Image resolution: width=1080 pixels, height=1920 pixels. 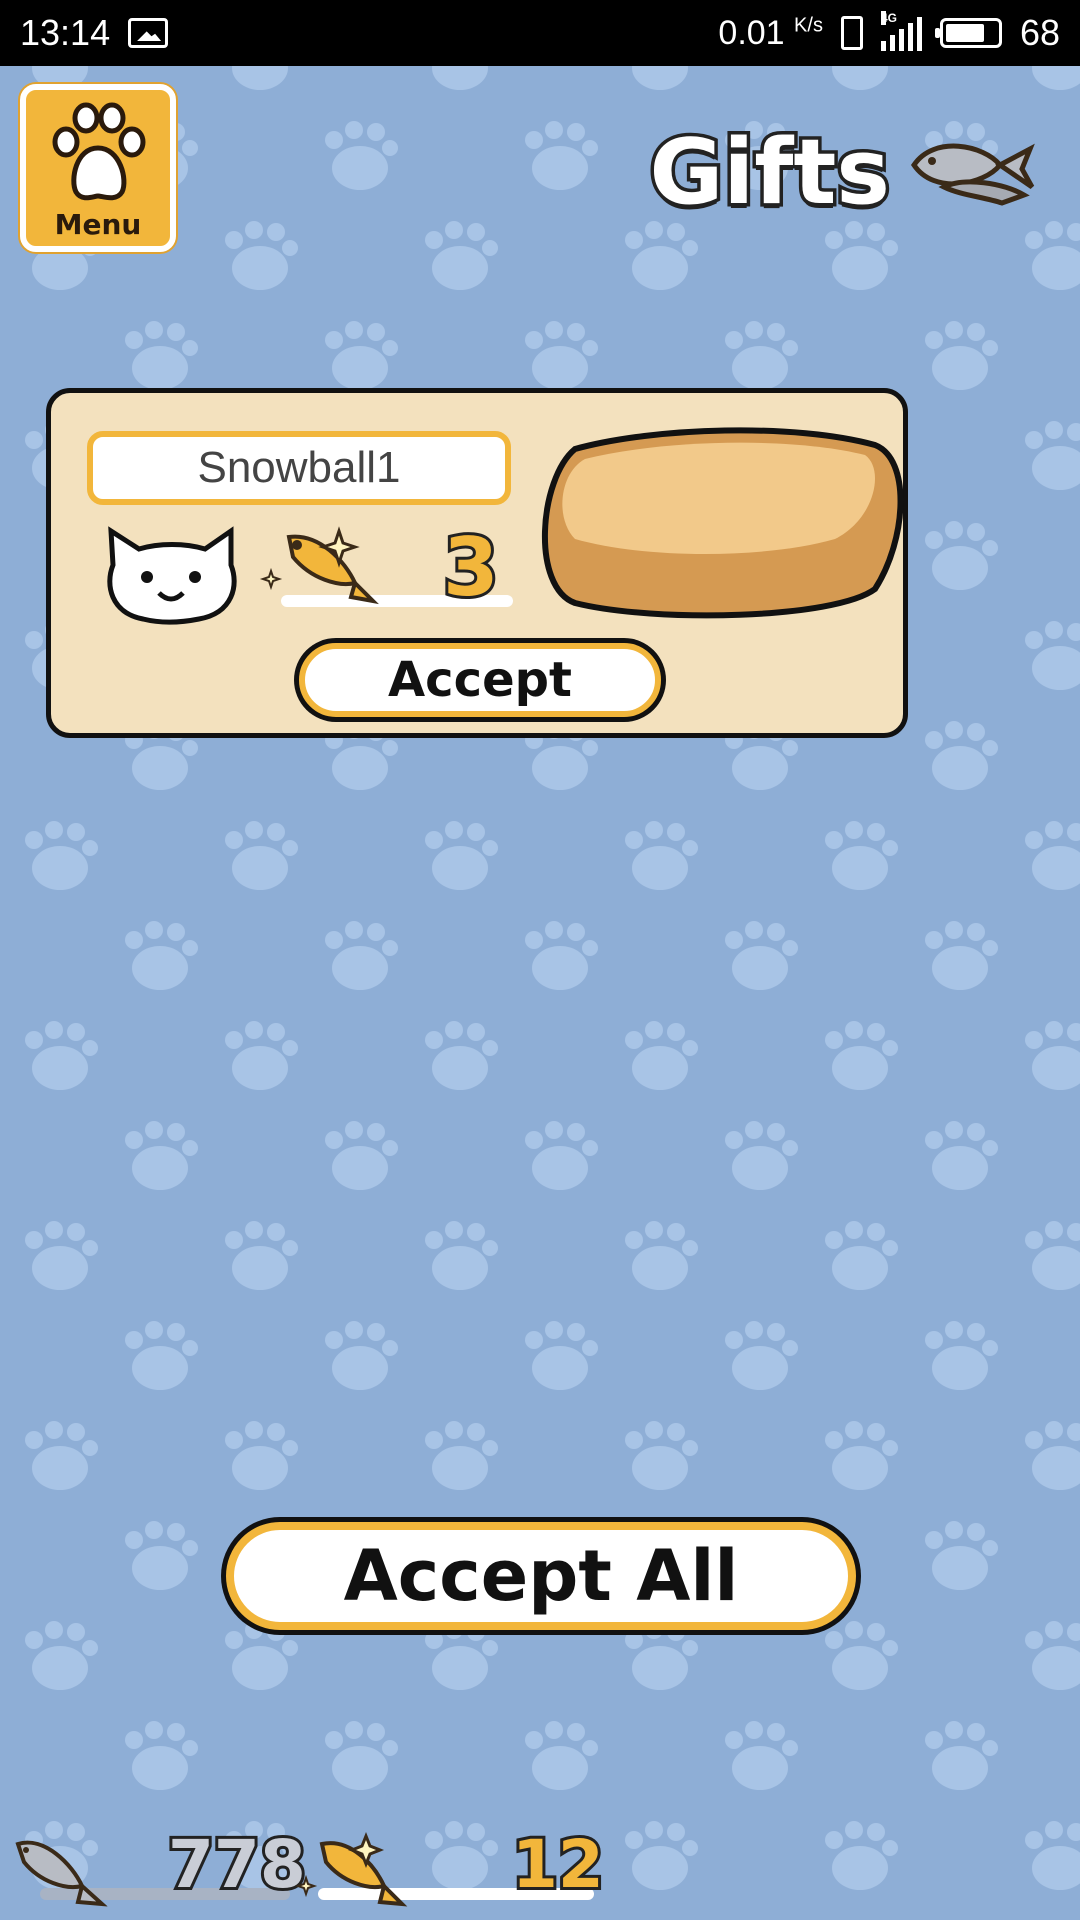 I want to click on vibrate-icon, so click(x=851, y=33).